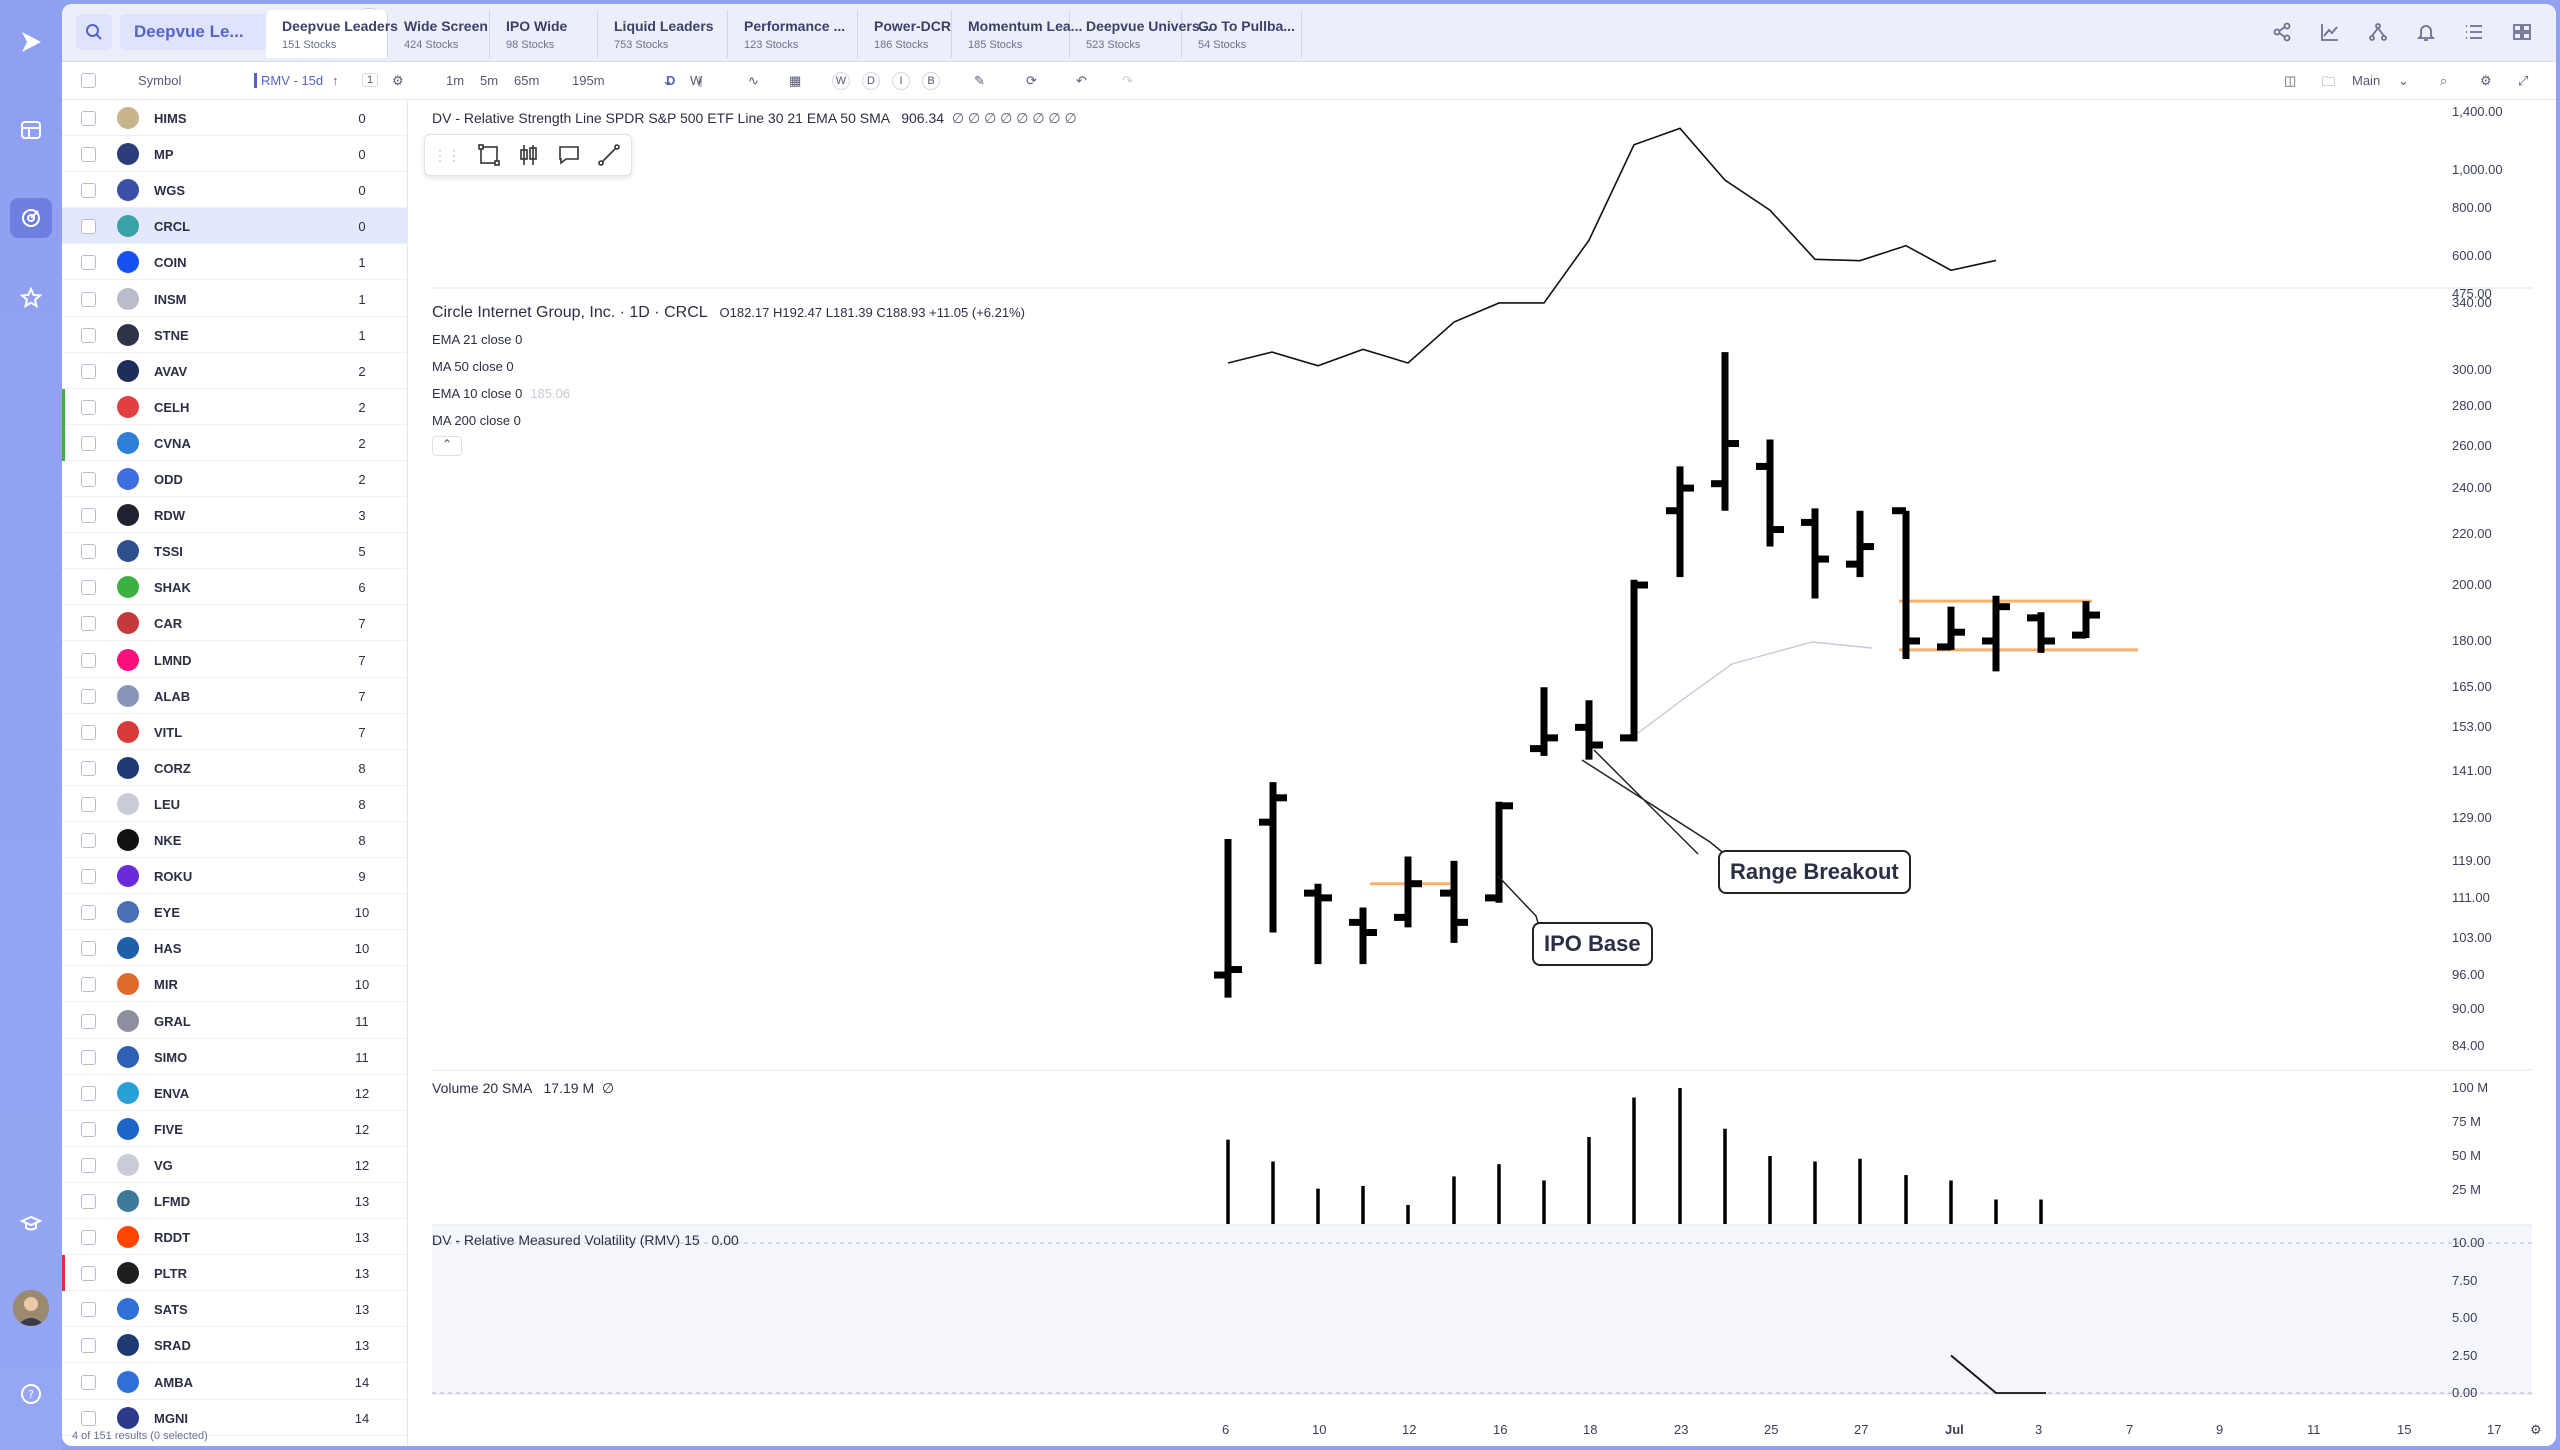 This screenshot has height=1450, width=2560. I want to click on tab-4: Performance ... 123 Stocks, so click(793, 34).